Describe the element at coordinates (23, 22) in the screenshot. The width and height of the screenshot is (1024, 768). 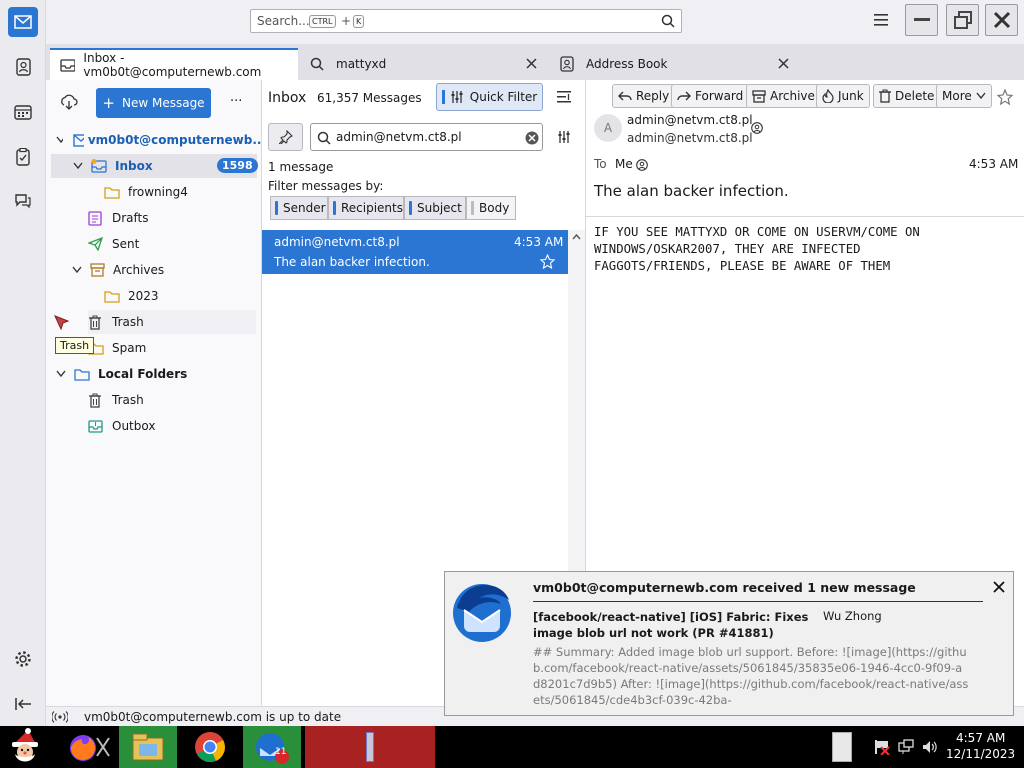
I see `mail-space-icon` at that location.